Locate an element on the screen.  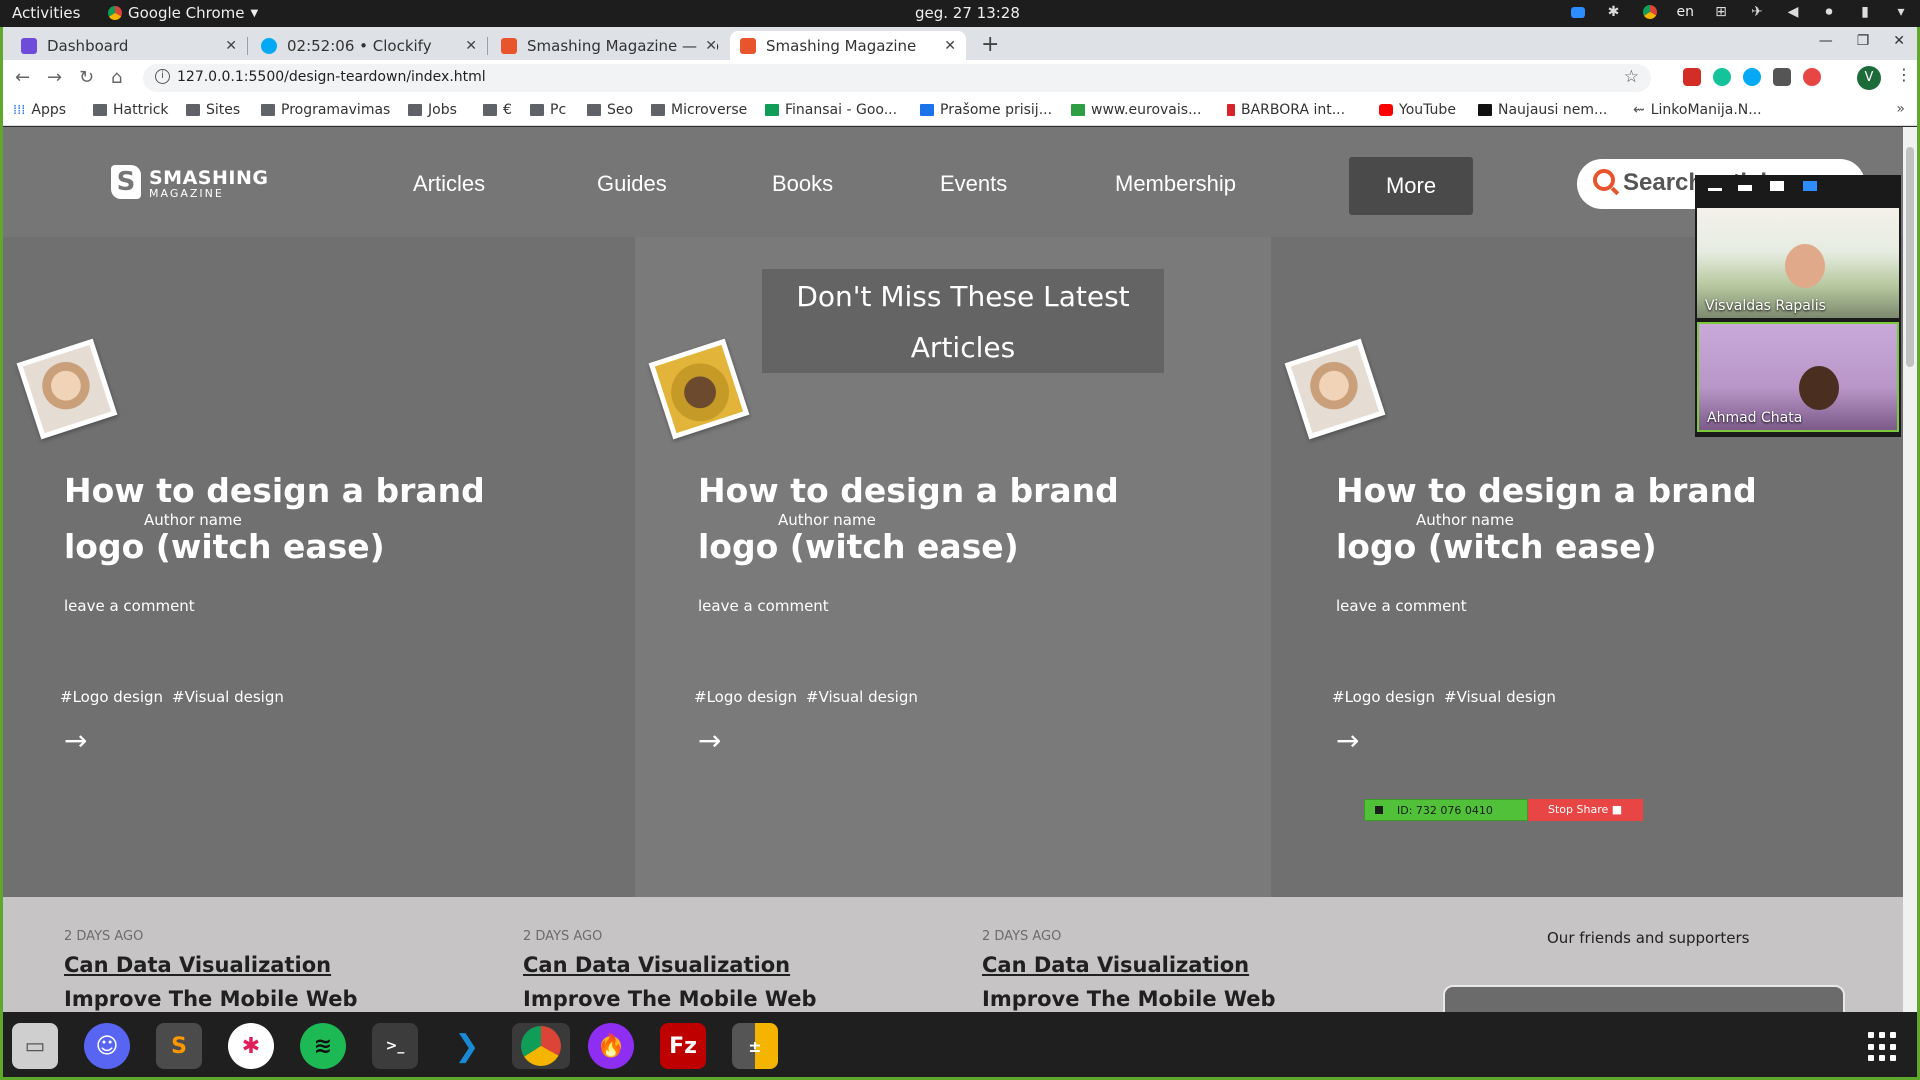
bookmark-folder: Pc is located at coordinates (548, 110).